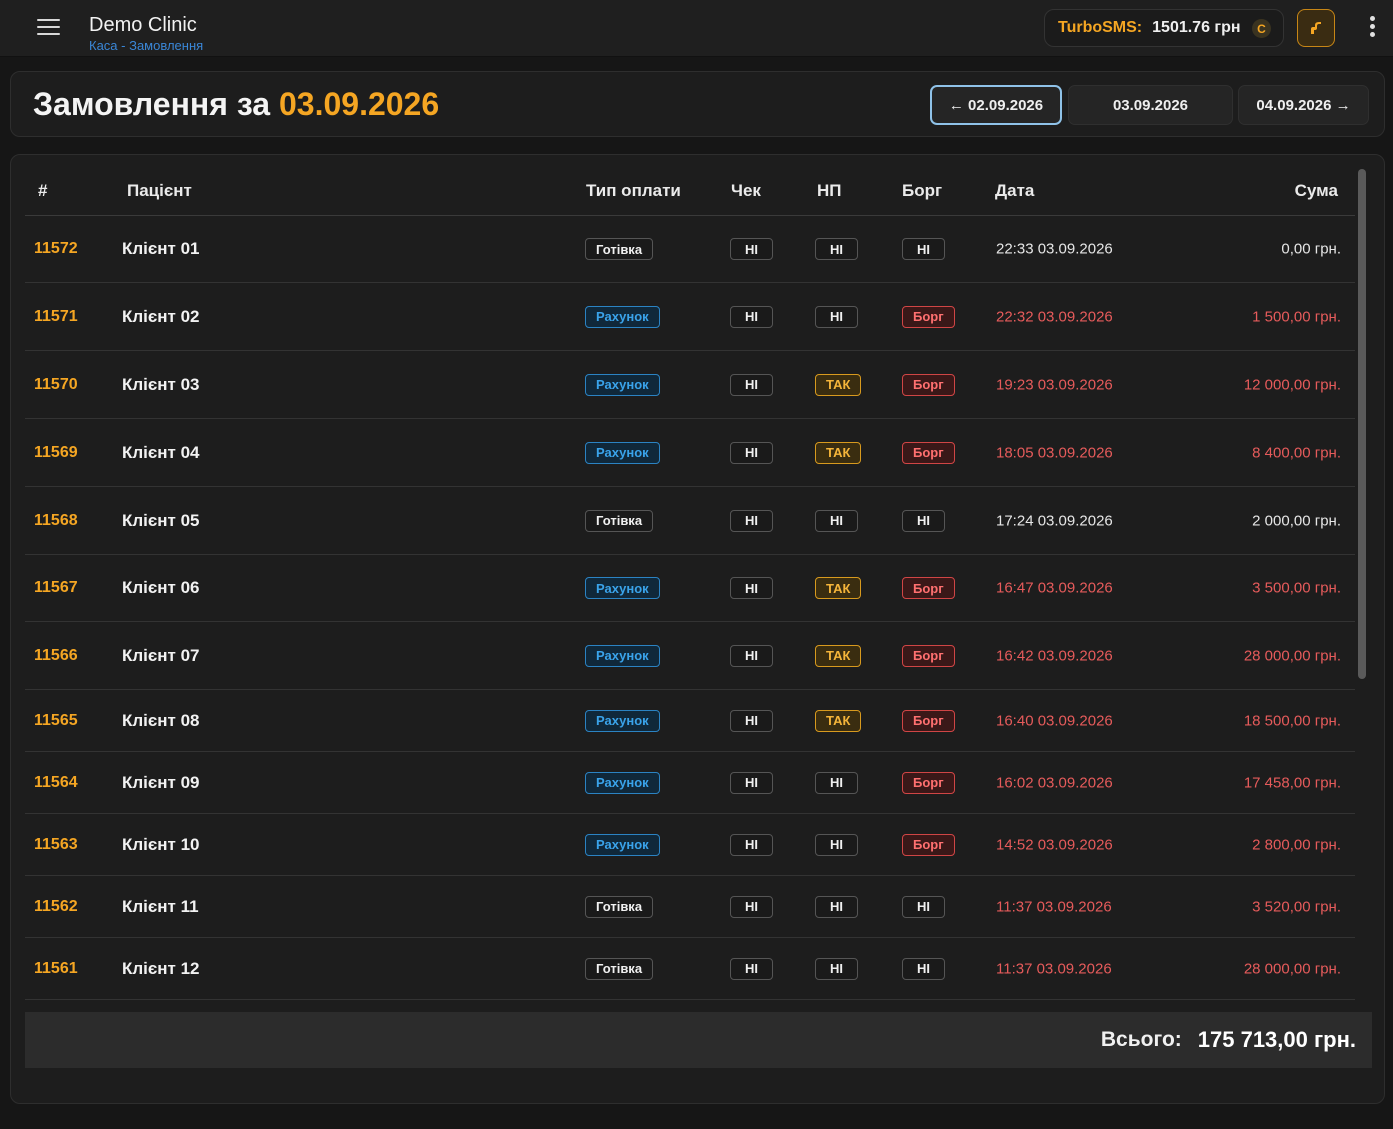 Image resolution: width=1393 pixels, height=1129 pixels. What do you see at coordinates (161, 720) in the screenshot?
I see `patient-name: Клієнт 08` at bounding box center [161, 720].